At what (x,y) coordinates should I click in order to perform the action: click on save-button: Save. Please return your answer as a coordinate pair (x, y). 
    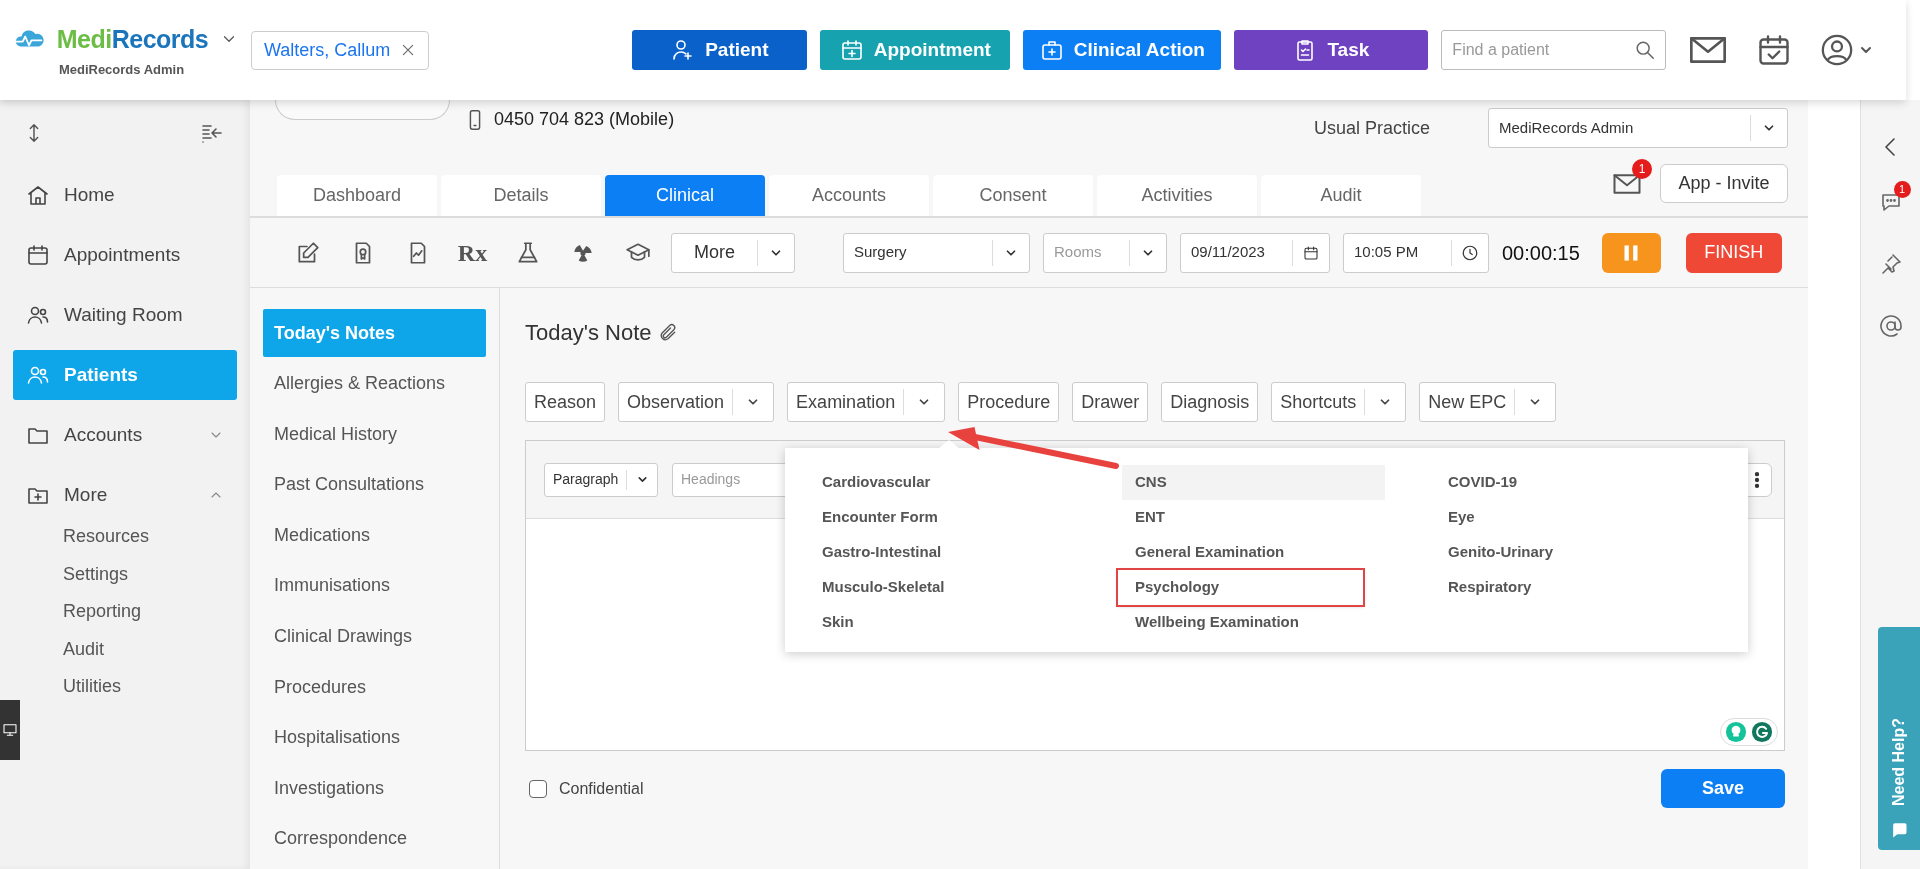
    Looking at the image, I should click on (1723, 788).